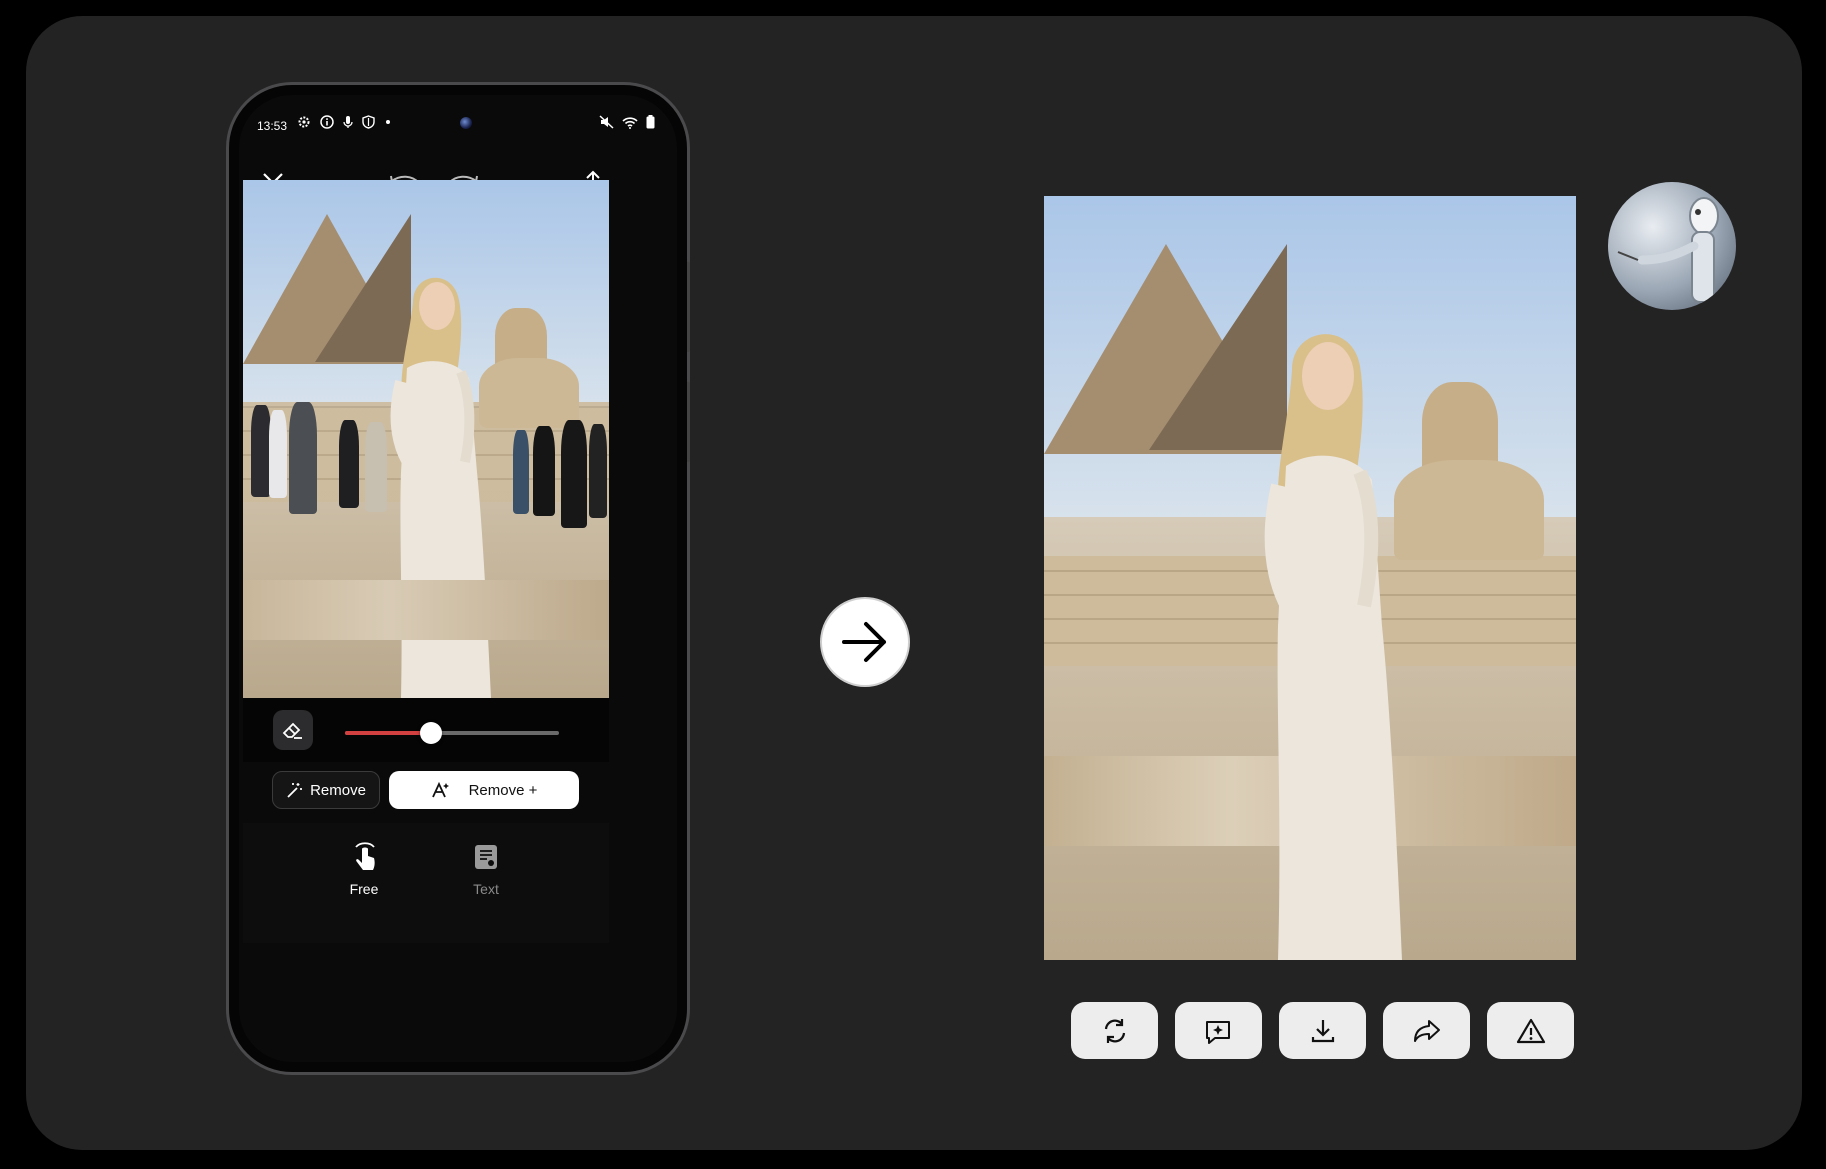 This screenshot has width=1826, height=1169. I want to click on status-bar: 13:53, so click(458, 124).